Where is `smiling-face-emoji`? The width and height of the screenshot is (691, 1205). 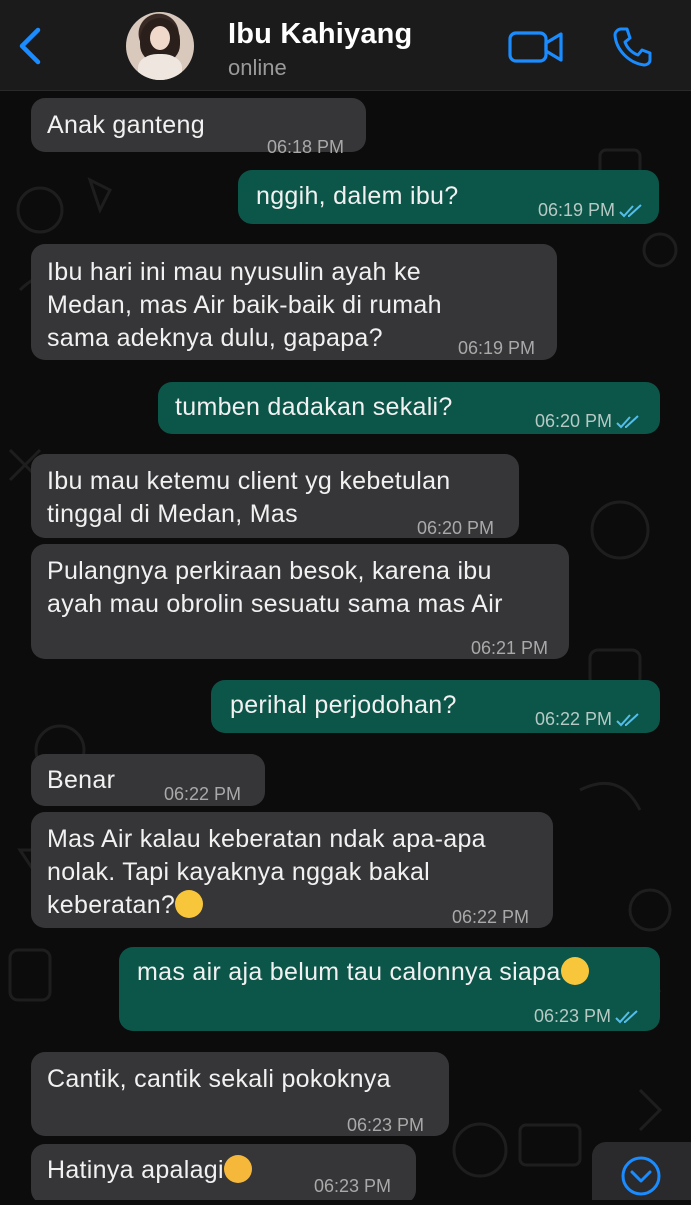 smiling-face-emoji is located at coordinates (574, 971).